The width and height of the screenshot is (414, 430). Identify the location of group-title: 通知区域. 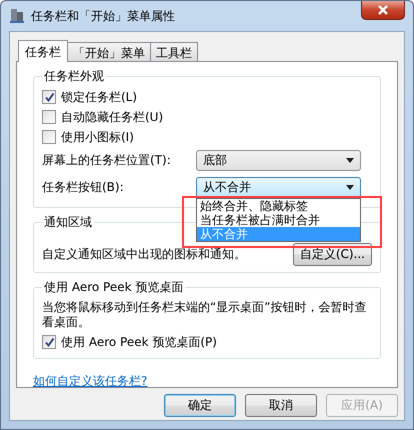
(68, 222).